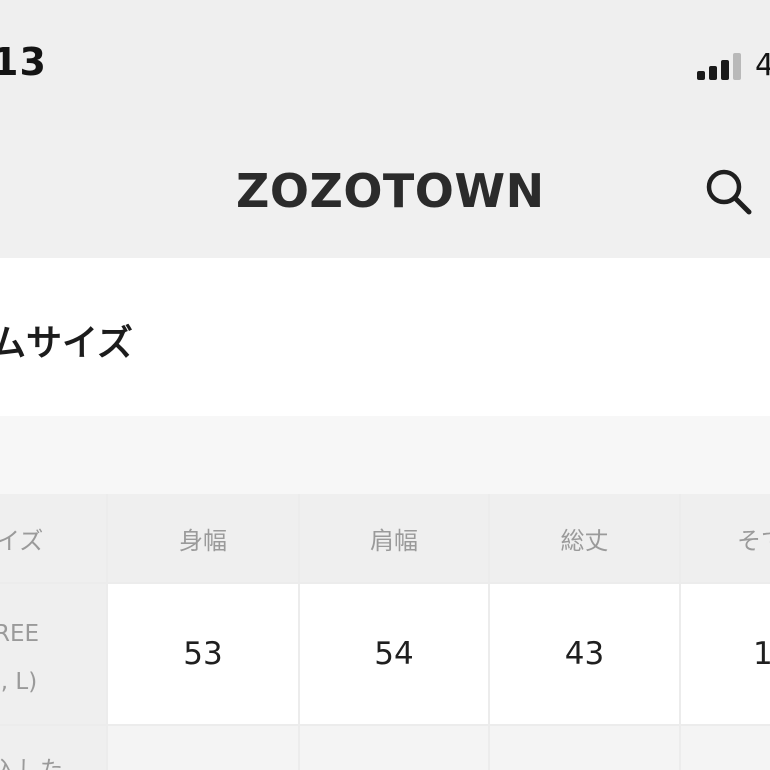  What do you see at coordinates (23, 62) in the screenshot?
I see `status-time: 13` at bounding box center [23, 62].